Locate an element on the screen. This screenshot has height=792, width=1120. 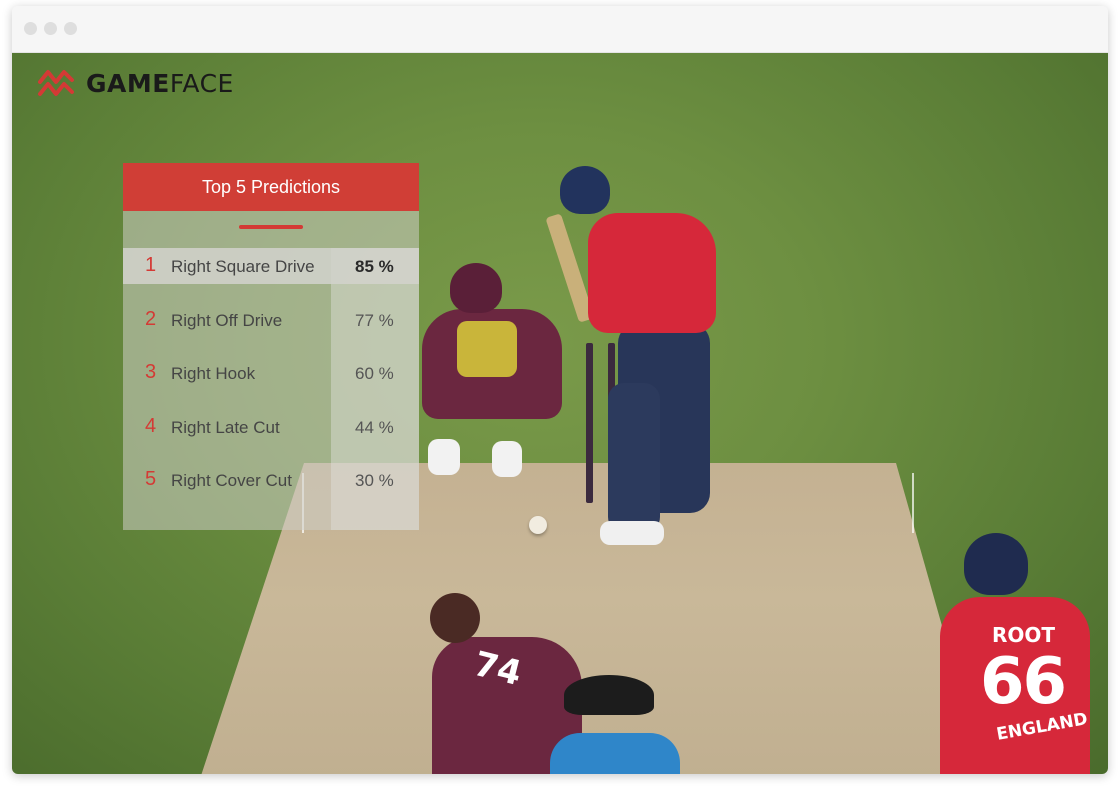
prediction-value: 77 % is located at coordinates (374, 320).